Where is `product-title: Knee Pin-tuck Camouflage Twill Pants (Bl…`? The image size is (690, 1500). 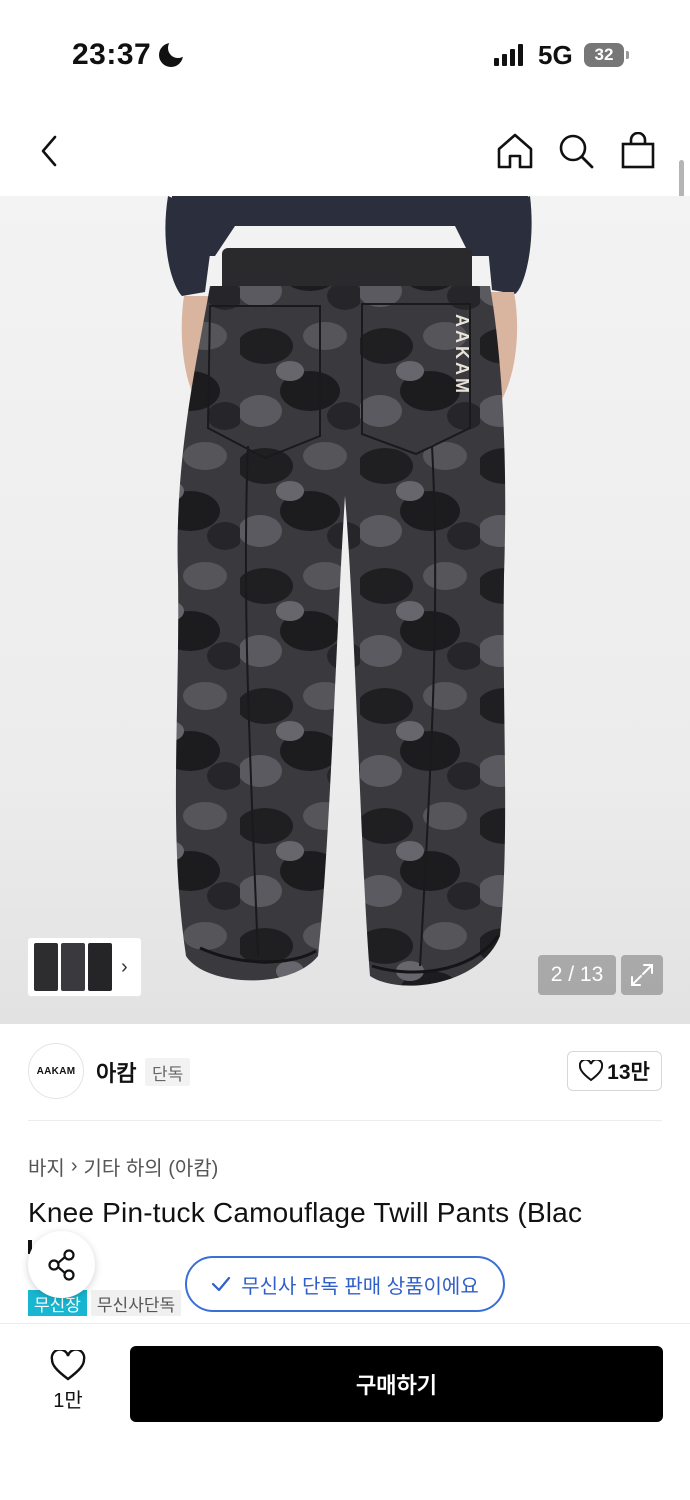 product-title: Knee Pin-tuck Camouflage Twill Pants (Bl… is located at coordinates (305, 1212).